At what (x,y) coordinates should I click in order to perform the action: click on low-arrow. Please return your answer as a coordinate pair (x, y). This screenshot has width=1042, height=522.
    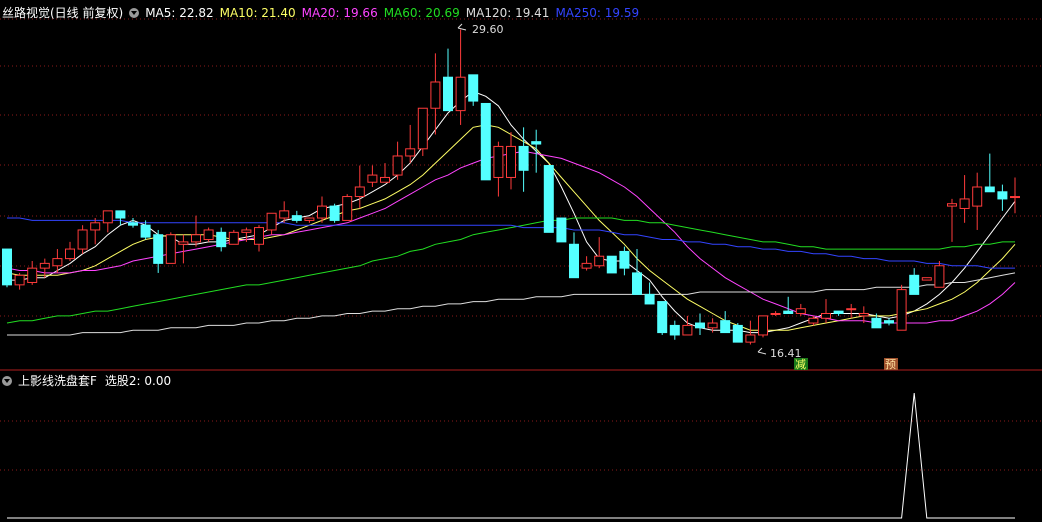
    Looking at the image, I should click on (762, 351).